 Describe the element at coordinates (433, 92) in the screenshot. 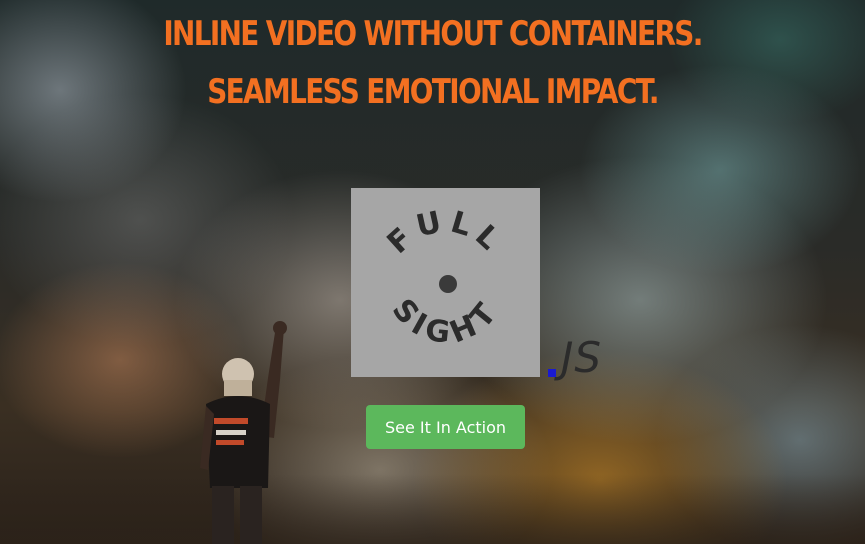

I see `headline-line-2: SEAMLESS EMOTIONAL IMPACT.` at that location.